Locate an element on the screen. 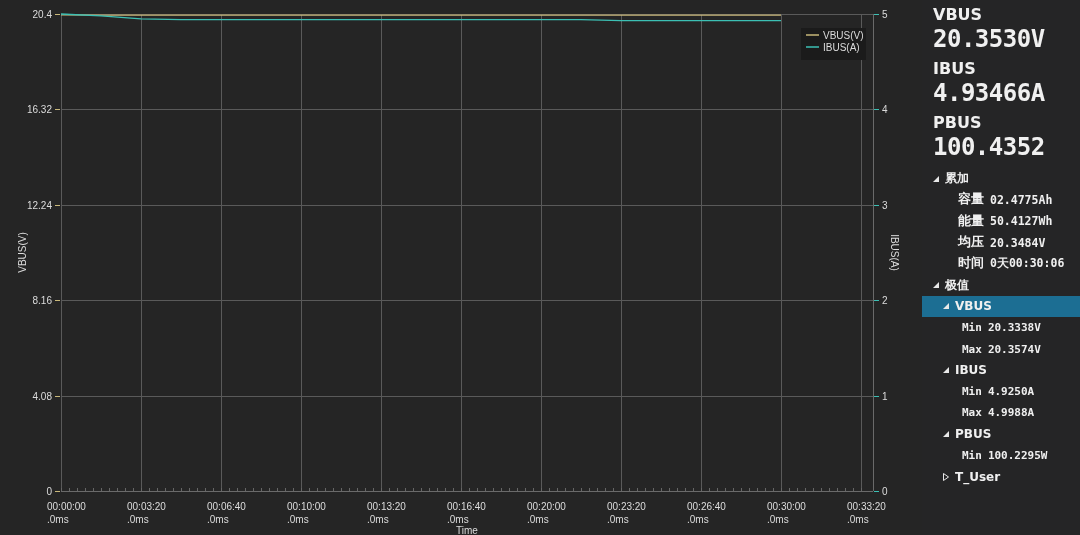  tree-label: PBUS is located at coordinates (973, 434).